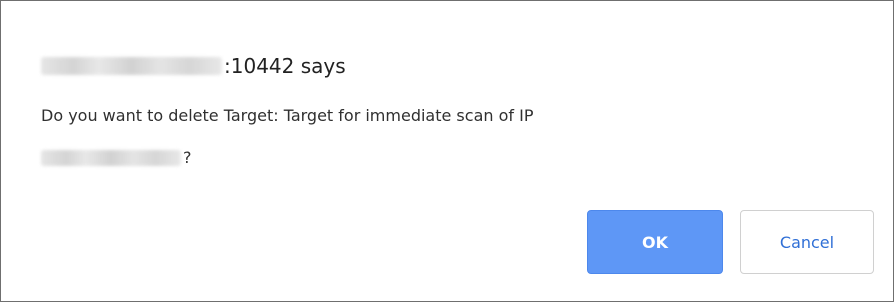  Describe the element at coordinates (807, 242) in the screenshot. I see `cancel-button: Cancel` at that location.